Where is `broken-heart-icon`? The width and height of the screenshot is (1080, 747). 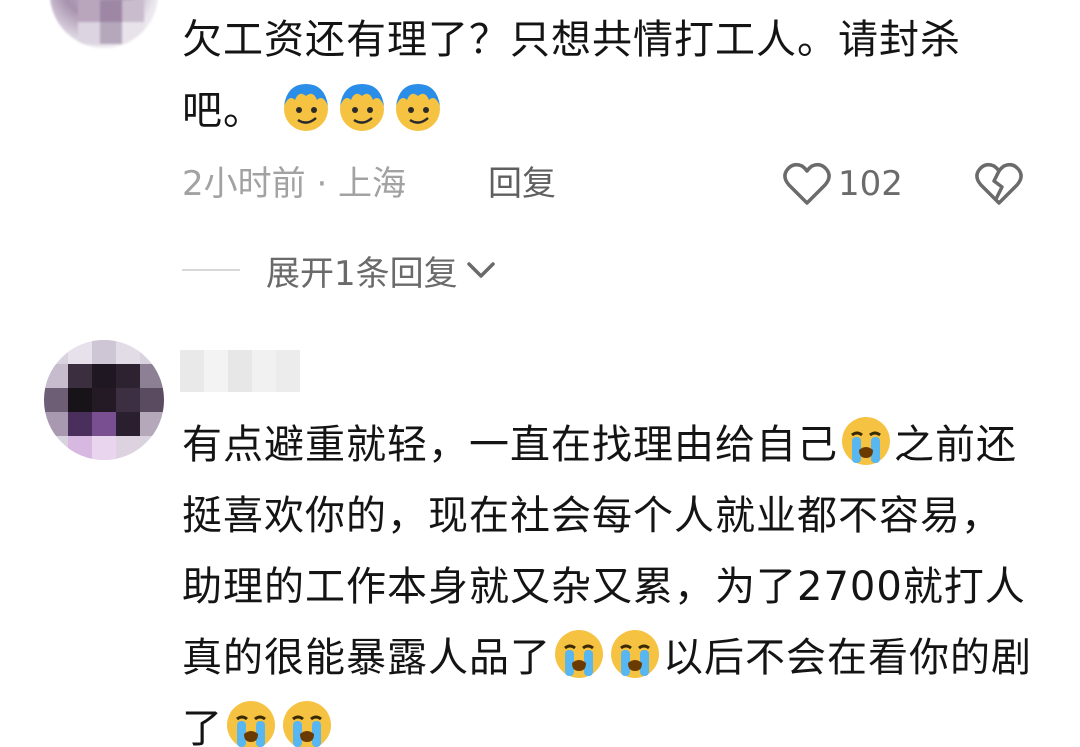 broken-heart-icon is located at coordinates (999, 183).